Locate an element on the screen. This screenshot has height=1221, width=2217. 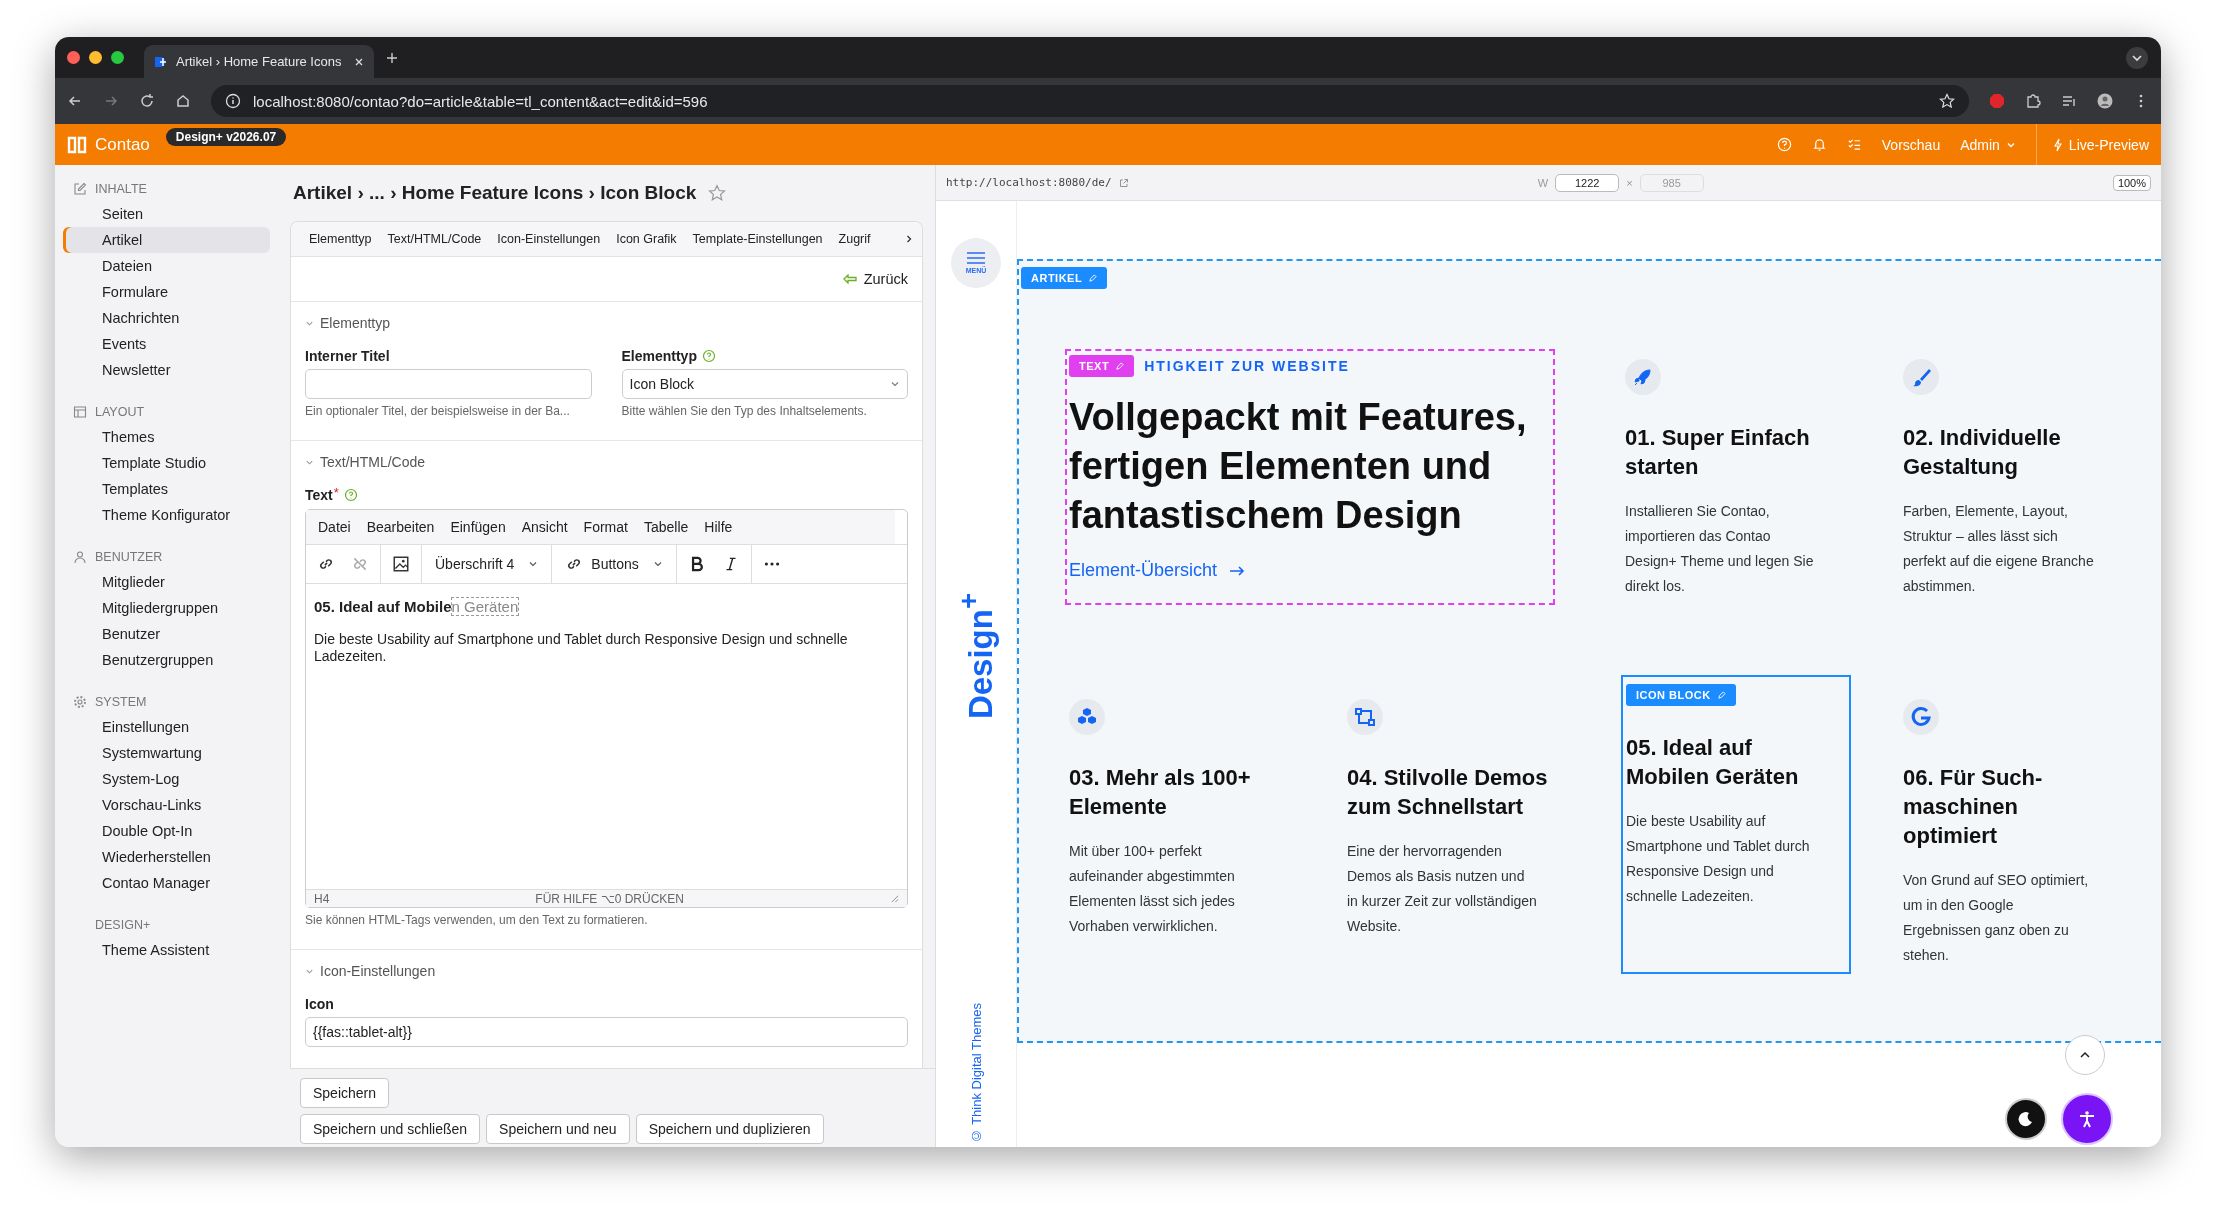
save-button: Speichern is located at coordinates (345, 1093).